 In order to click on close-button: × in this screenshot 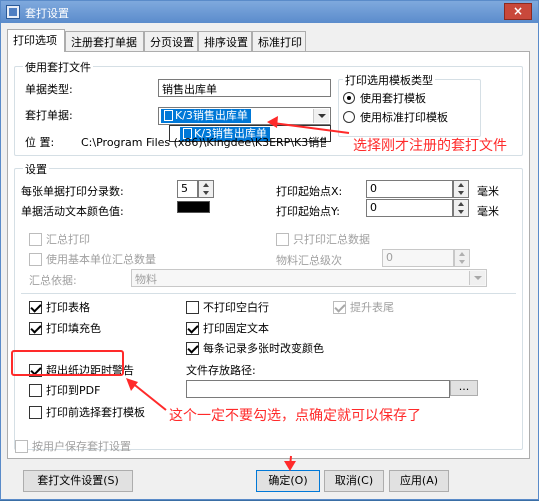, I will do `click(518, 11)`.